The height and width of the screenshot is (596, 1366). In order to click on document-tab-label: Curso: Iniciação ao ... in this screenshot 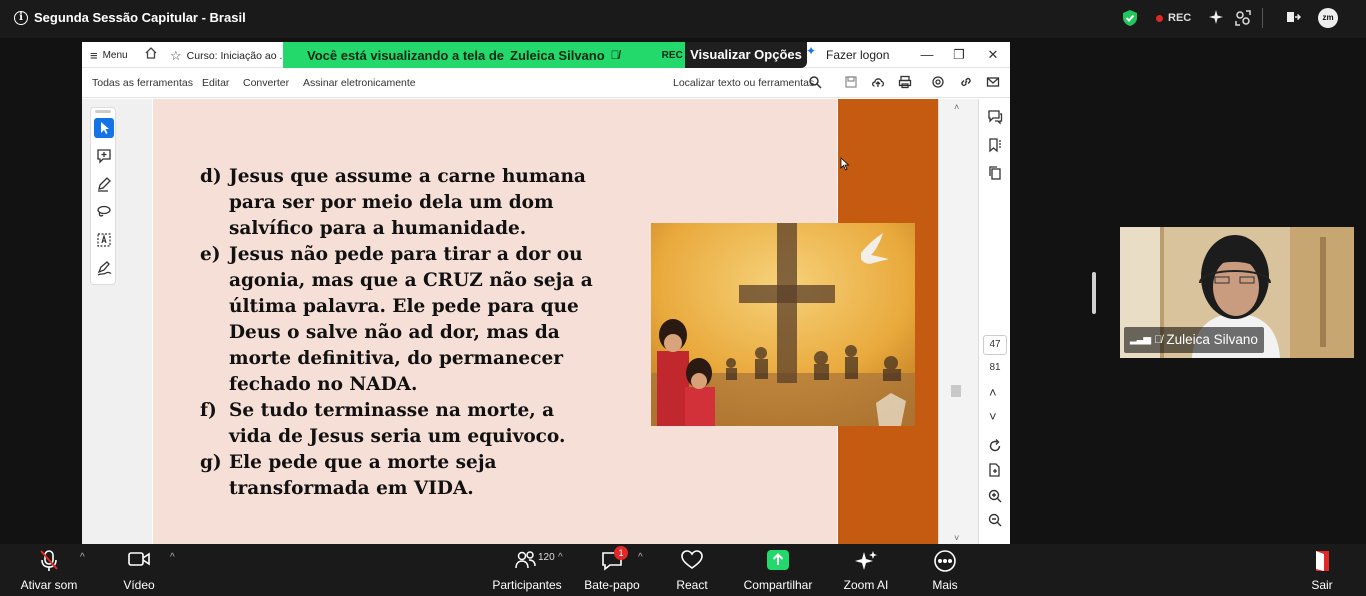, I will do `click(237, 56)`.